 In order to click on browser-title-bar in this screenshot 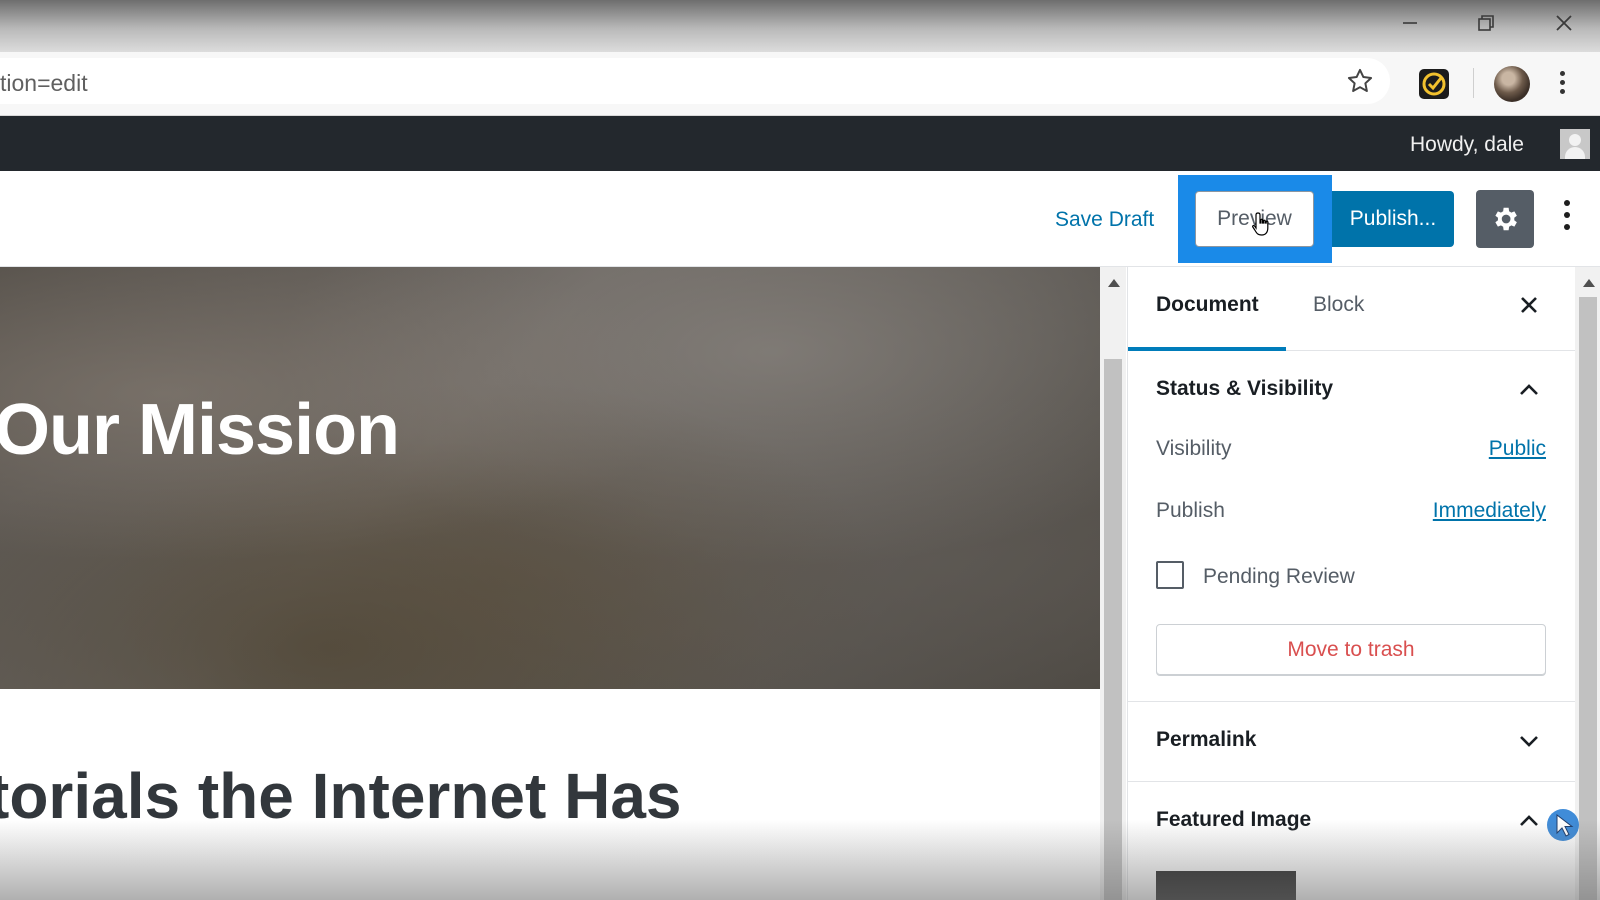, I will do `click(800, 26)`.